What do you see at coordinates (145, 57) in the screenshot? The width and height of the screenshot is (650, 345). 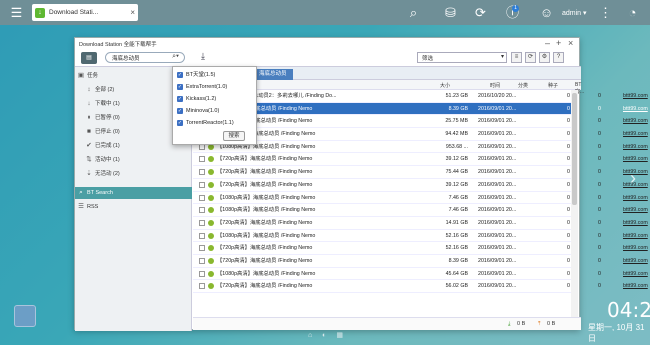 I see `search-input: 海底总动员 ⌕▾` at bounding box center [145, 57].